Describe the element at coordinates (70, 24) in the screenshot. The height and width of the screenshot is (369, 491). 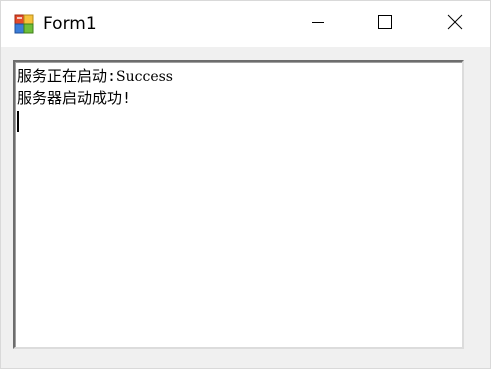
I see `window-title: Form1` at that location.